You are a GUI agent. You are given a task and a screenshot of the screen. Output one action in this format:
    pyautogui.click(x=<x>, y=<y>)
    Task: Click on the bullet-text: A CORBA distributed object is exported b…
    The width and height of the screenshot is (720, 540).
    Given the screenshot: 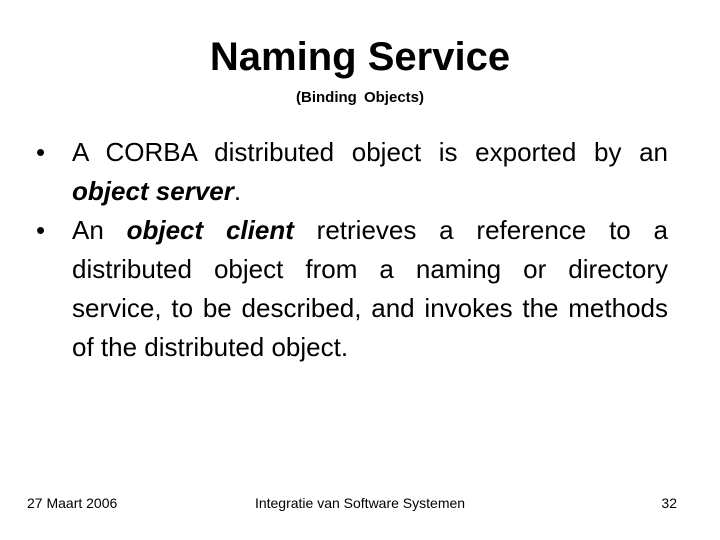 What is the action you would take?
    pyautogui.click(x=370, y=152)
    